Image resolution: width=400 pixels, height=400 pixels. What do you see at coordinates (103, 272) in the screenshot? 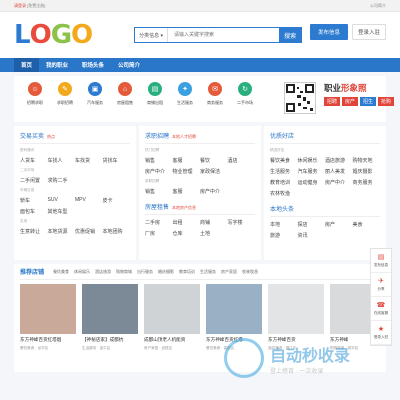
I see `store-tab: 酒店旅游` at bounding box center [103, 272].